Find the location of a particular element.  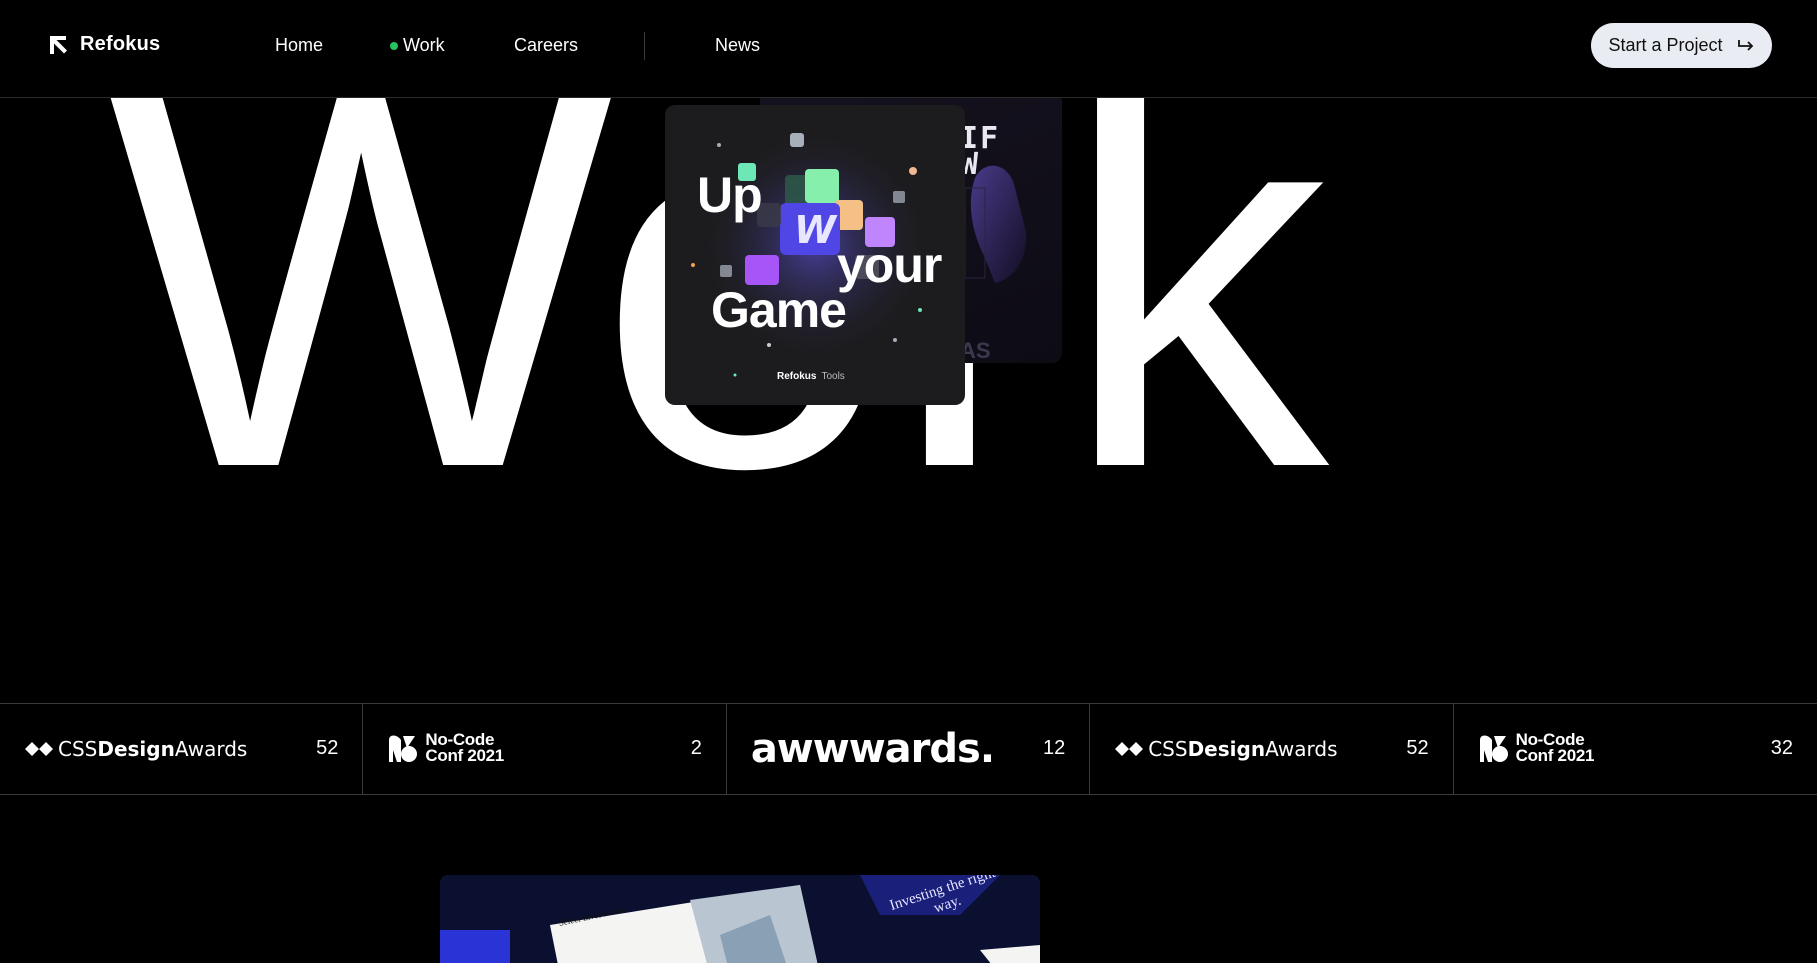

active-indicator-dot is located at coordinates (394, 45).